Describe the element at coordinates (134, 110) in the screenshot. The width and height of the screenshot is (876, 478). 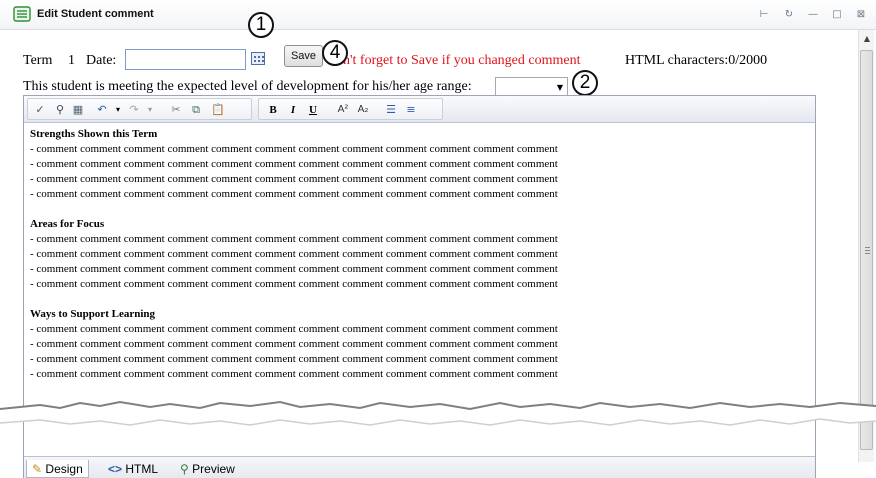
I see `redo-icon: ↷` at that location.